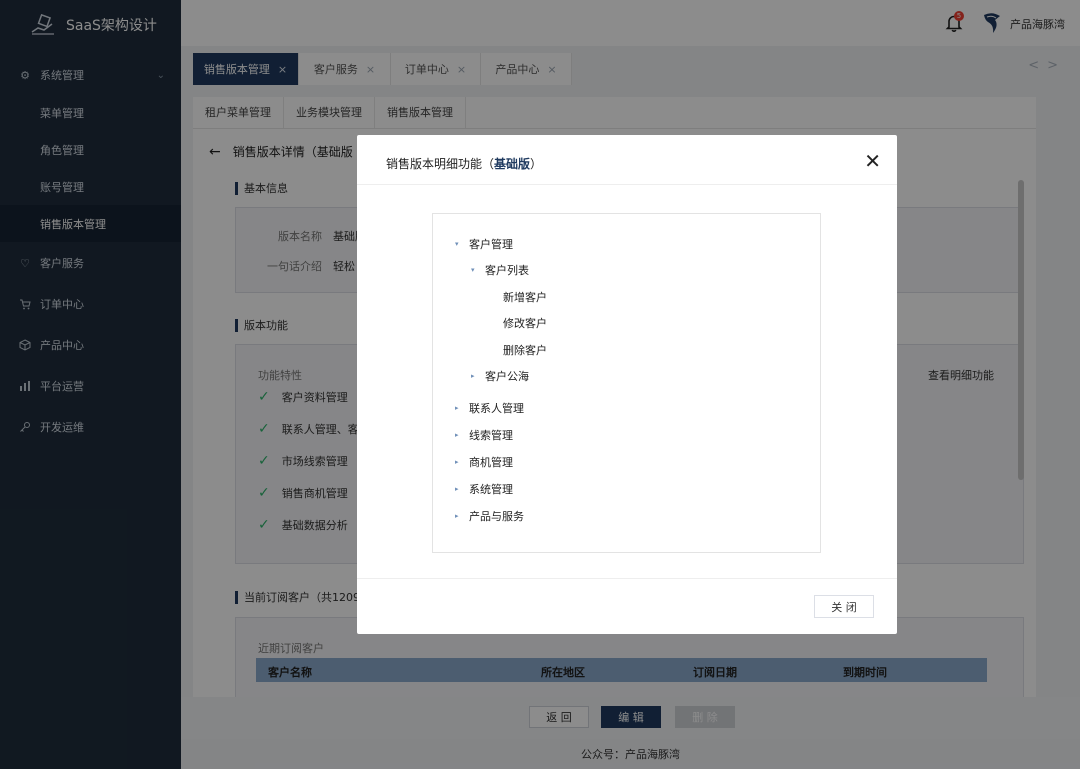  Describe the element at coordinates (518, 297) in the screenshot. I see `tree-node: 新增客户` at that location.